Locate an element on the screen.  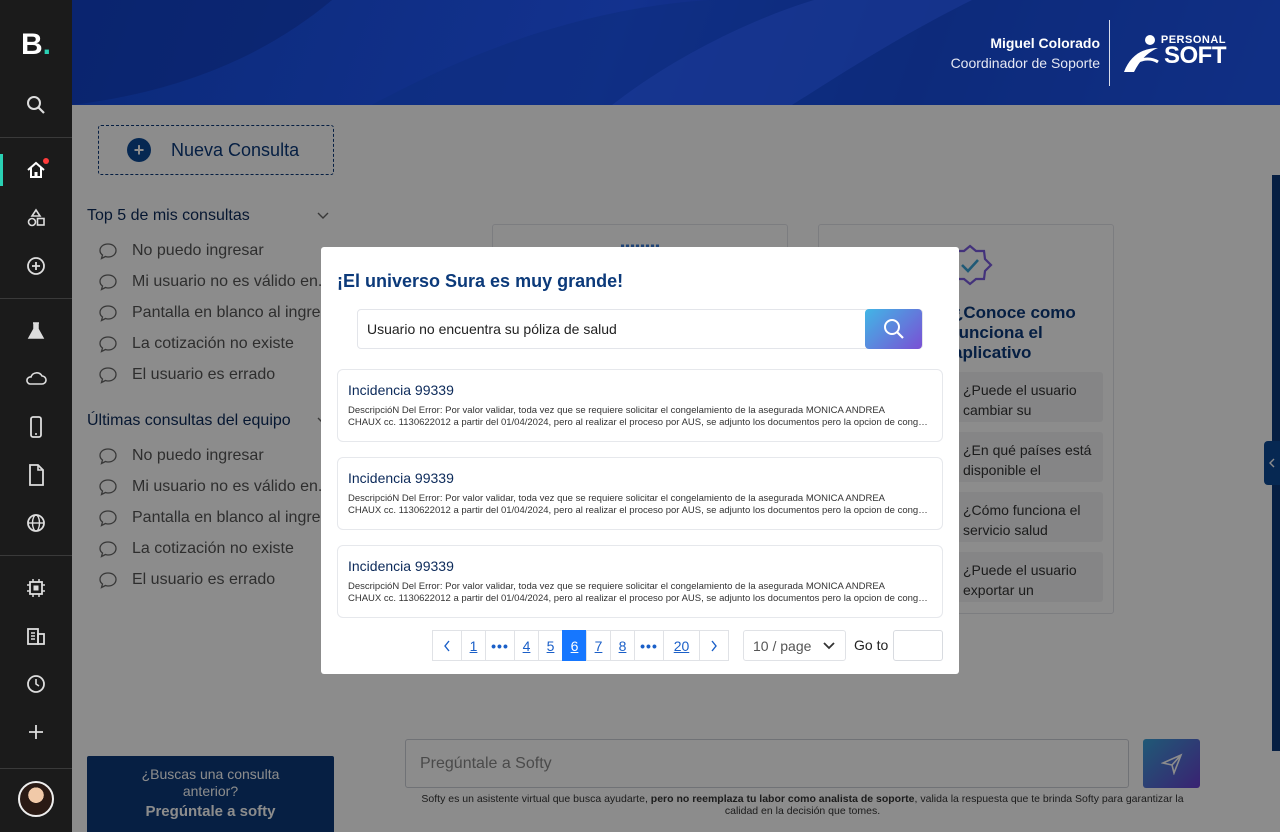
mobile-icon is located at coordinates (36, 427).